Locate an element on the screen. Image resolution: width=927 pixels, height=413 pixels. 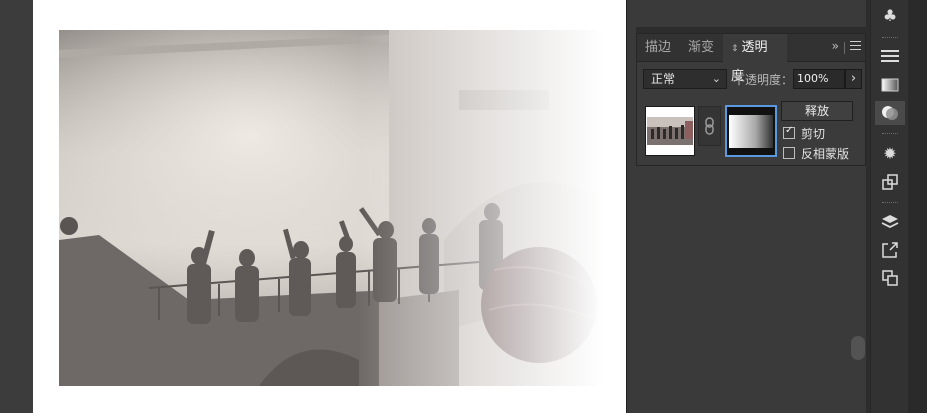
blend-mode-select: 正常 ⌄ is located at coordinates (685, 79).